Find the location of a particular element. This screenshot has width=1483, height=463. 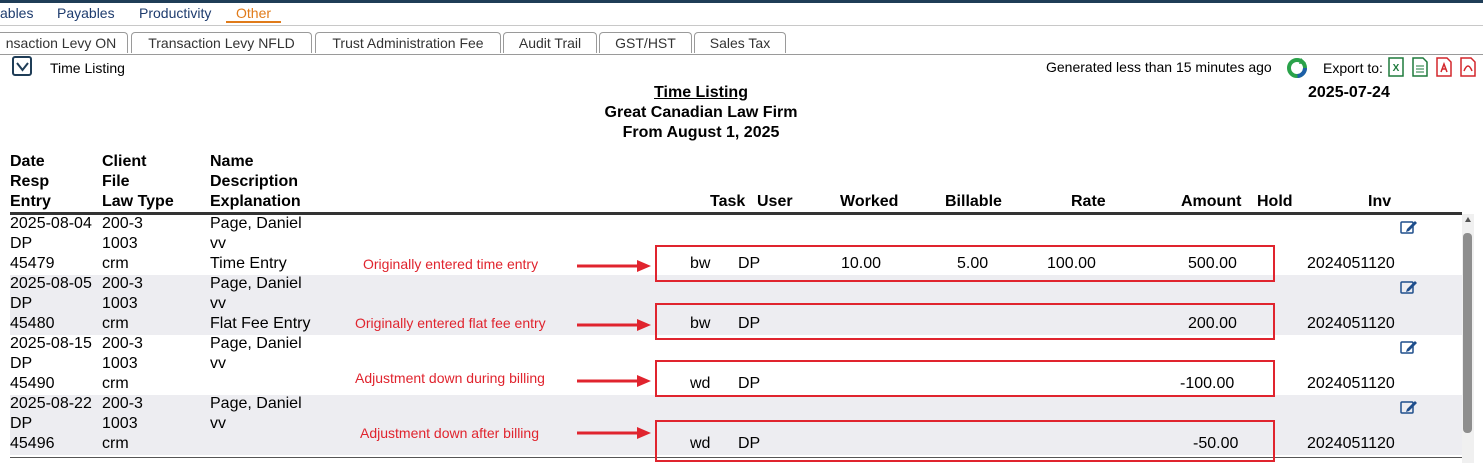

report-title: Time Listing is located at coordinates (701, 92).